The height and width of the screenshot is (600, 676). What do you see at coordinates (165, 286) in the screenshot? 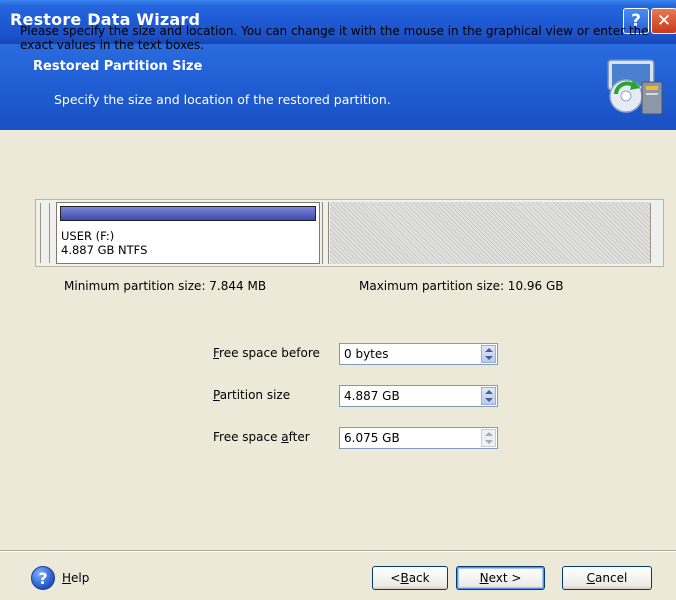
I see `minimum-partition-size: Minimum partition size: 7.844 MB` at bounding box center [165, 286].